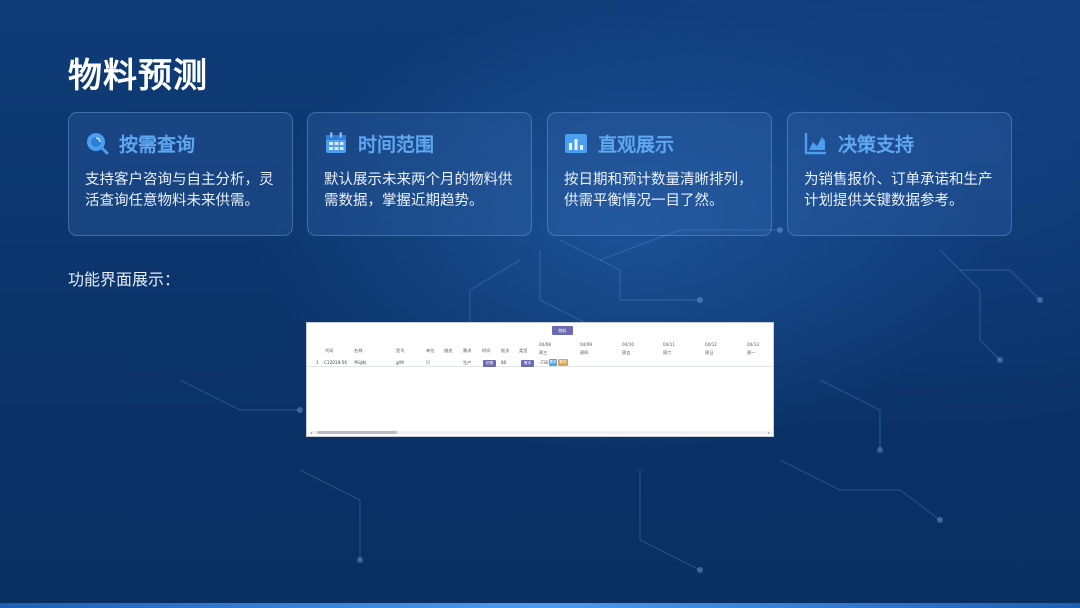 The image size is (1080, 608). I want to click on card-title: 按需查询, so click(157, 144).